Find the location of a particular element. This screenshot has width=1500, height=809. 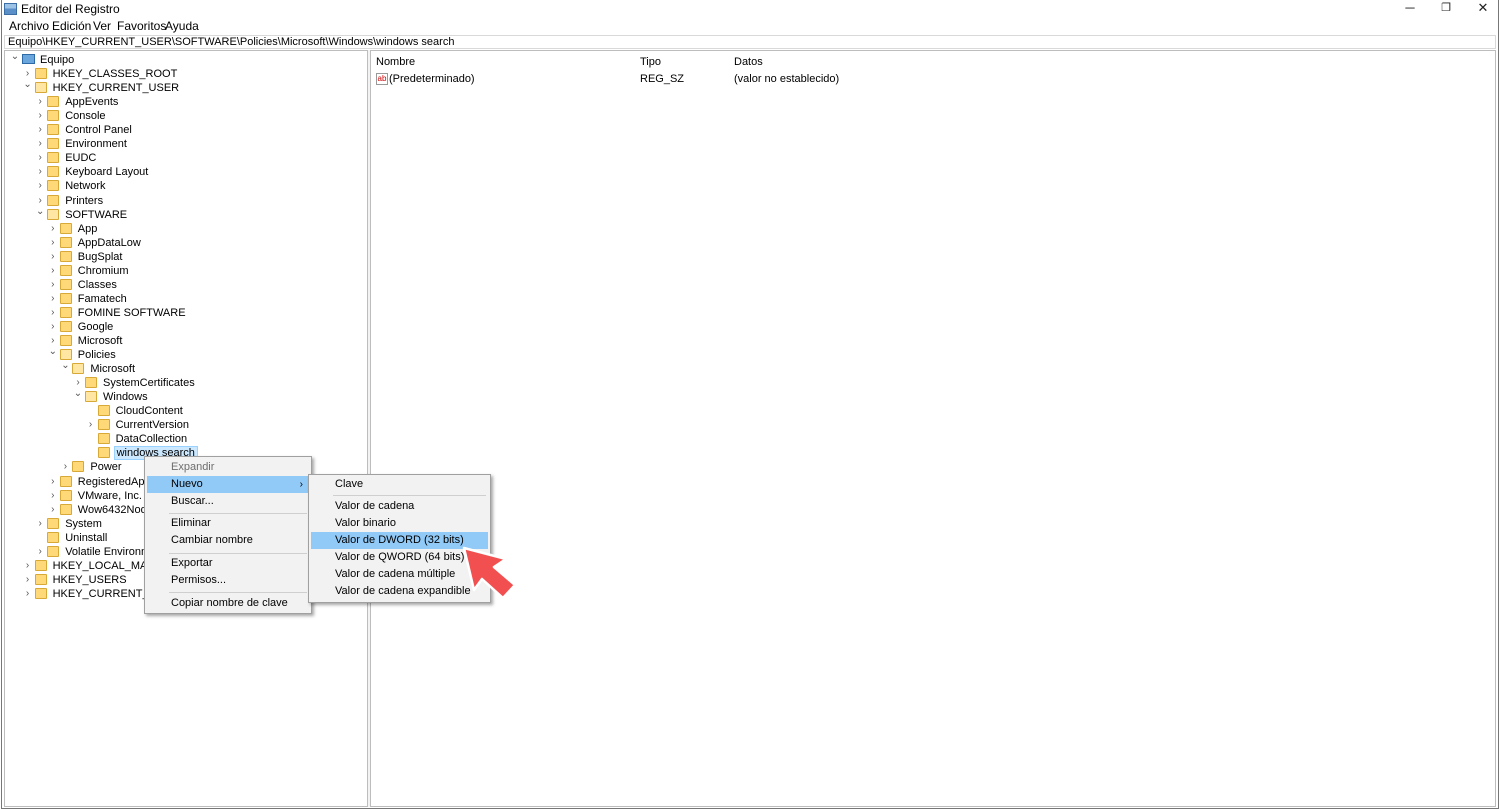

value-name: (Predeterminado) is located at coordinates (432, 79).